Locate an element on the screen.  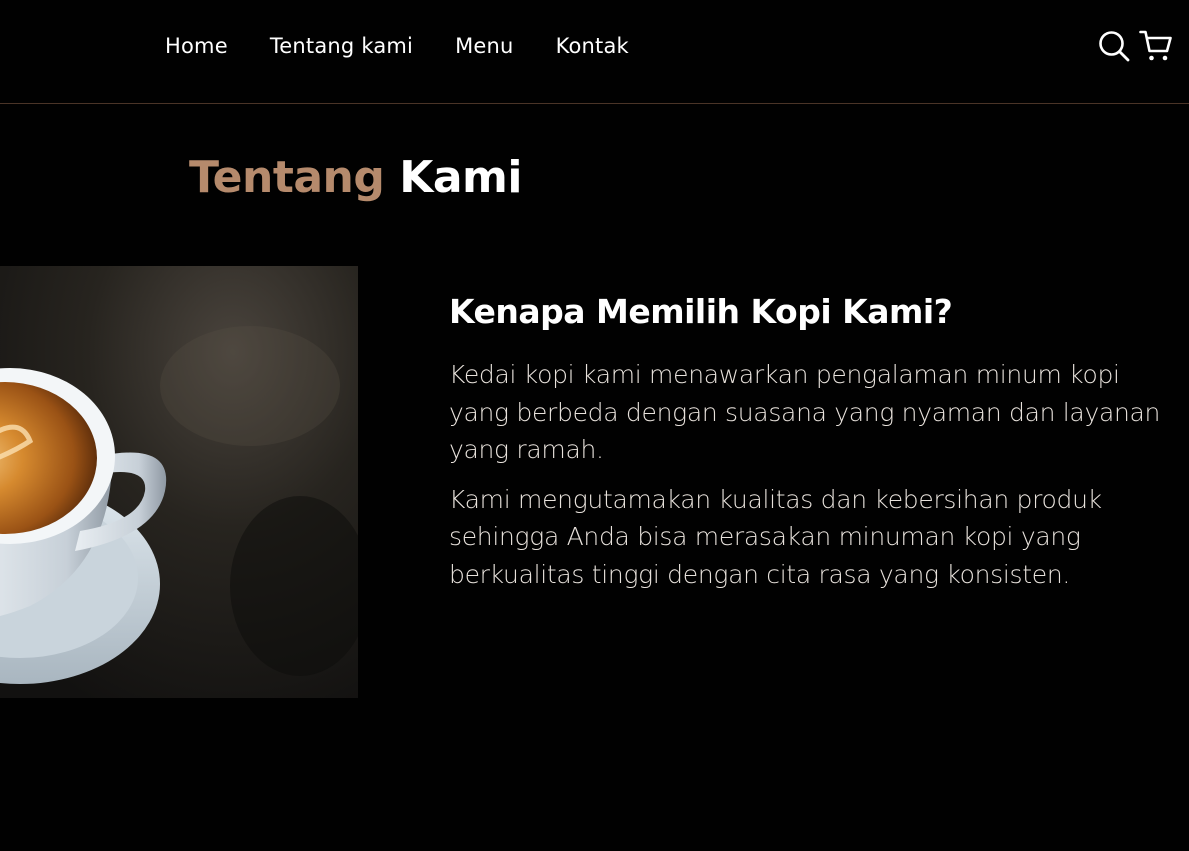
nav-link-home: Home is located at coordinates (196, 46).